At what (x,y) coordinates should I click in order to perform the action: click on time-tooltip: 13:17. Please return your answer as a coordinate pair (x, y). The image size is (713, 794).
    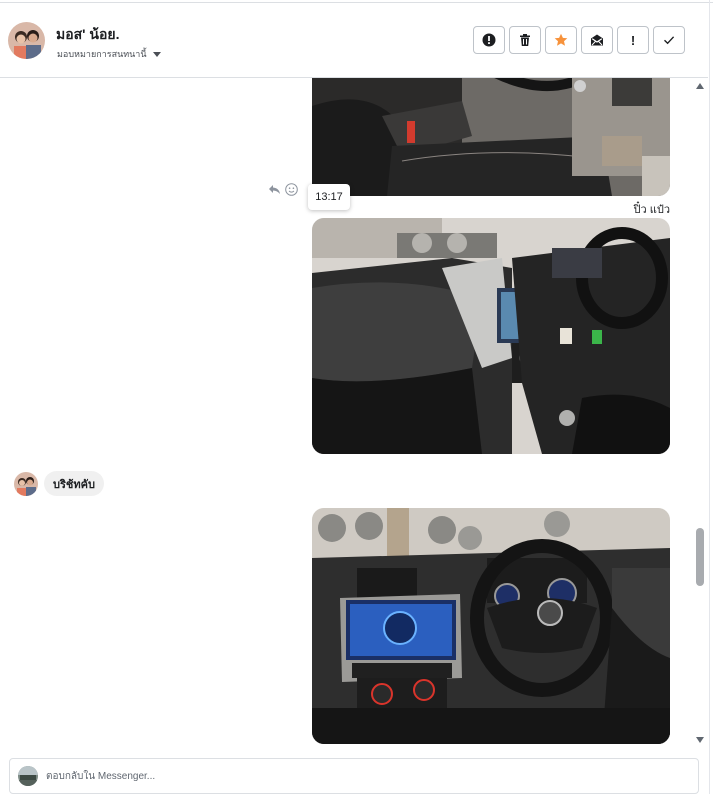
    Looking at the image, I should click on (329, 197).